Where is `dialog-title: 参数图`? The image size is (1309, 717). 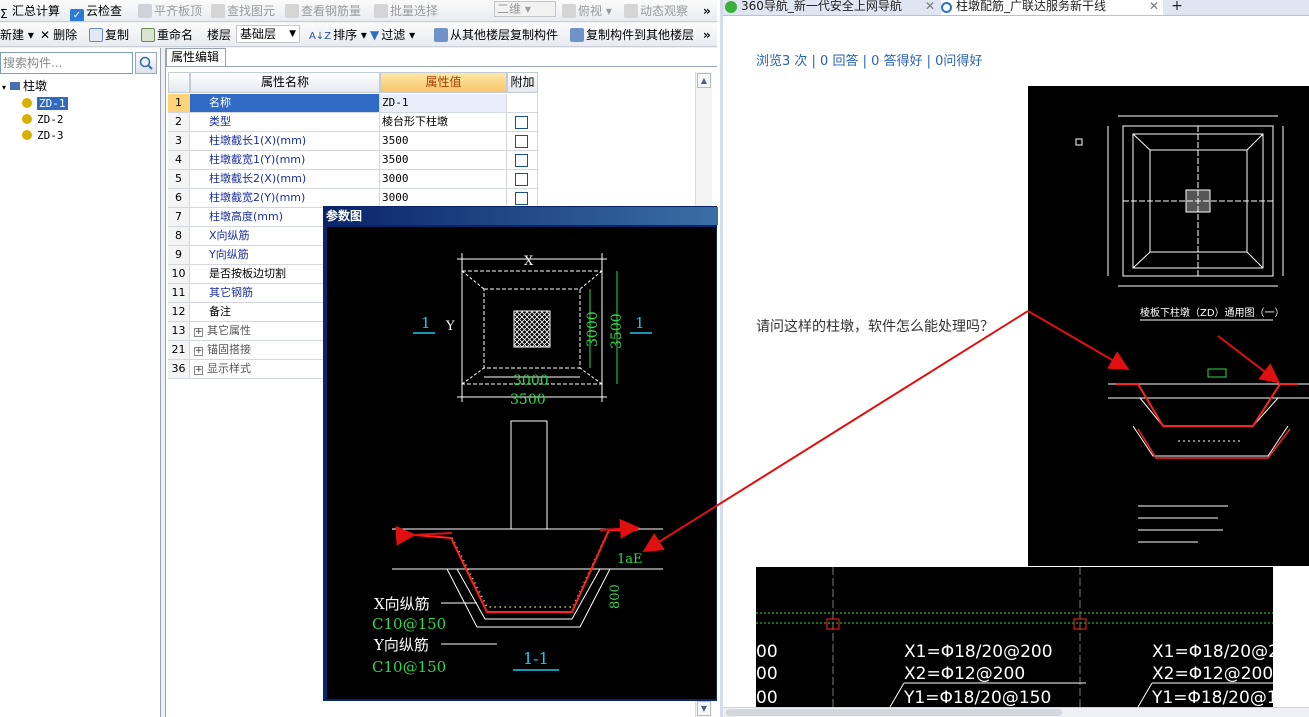
dialog-title: 参数图 is located at coordinates (521, 216).